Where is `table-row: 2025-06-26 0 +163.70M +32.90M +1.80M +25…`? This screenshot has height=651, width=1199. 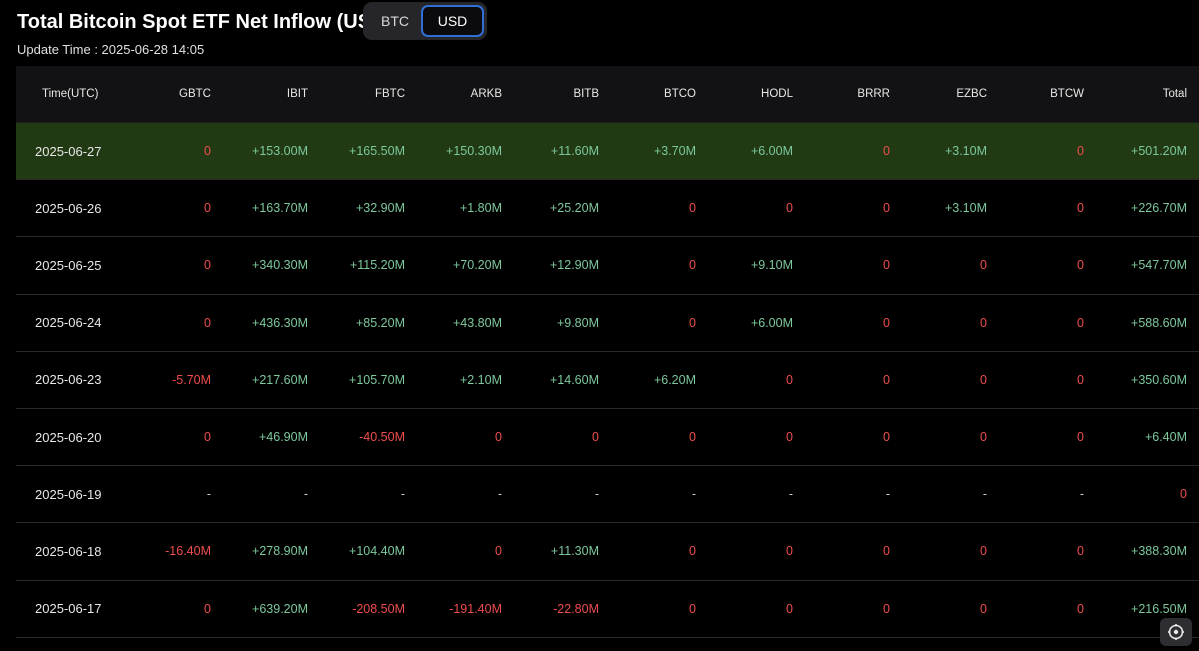
table-row: 2025-06-26 0 +163.70M +32.90M +1.80M +25… is located at coordinates (607, 209).